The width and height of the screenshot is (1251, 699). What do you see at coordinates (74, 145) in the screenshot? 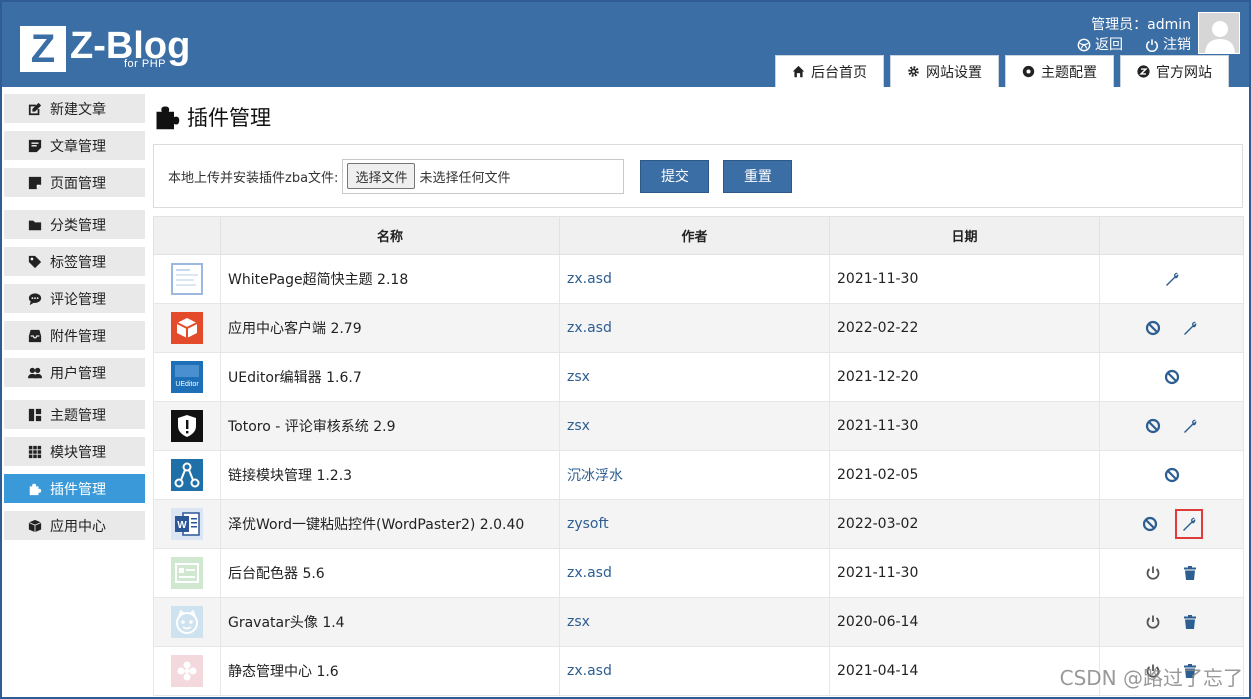
I see `sidebar-item-articles: 文章管理` at bounding box center [74, 145].